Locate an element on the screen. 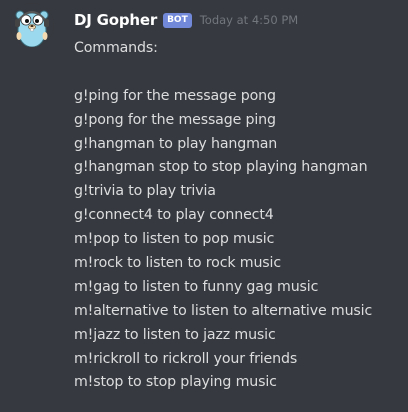 This screenshot has height=412, width=408. bot-tag: BOT is located at coordinates (177, 20).